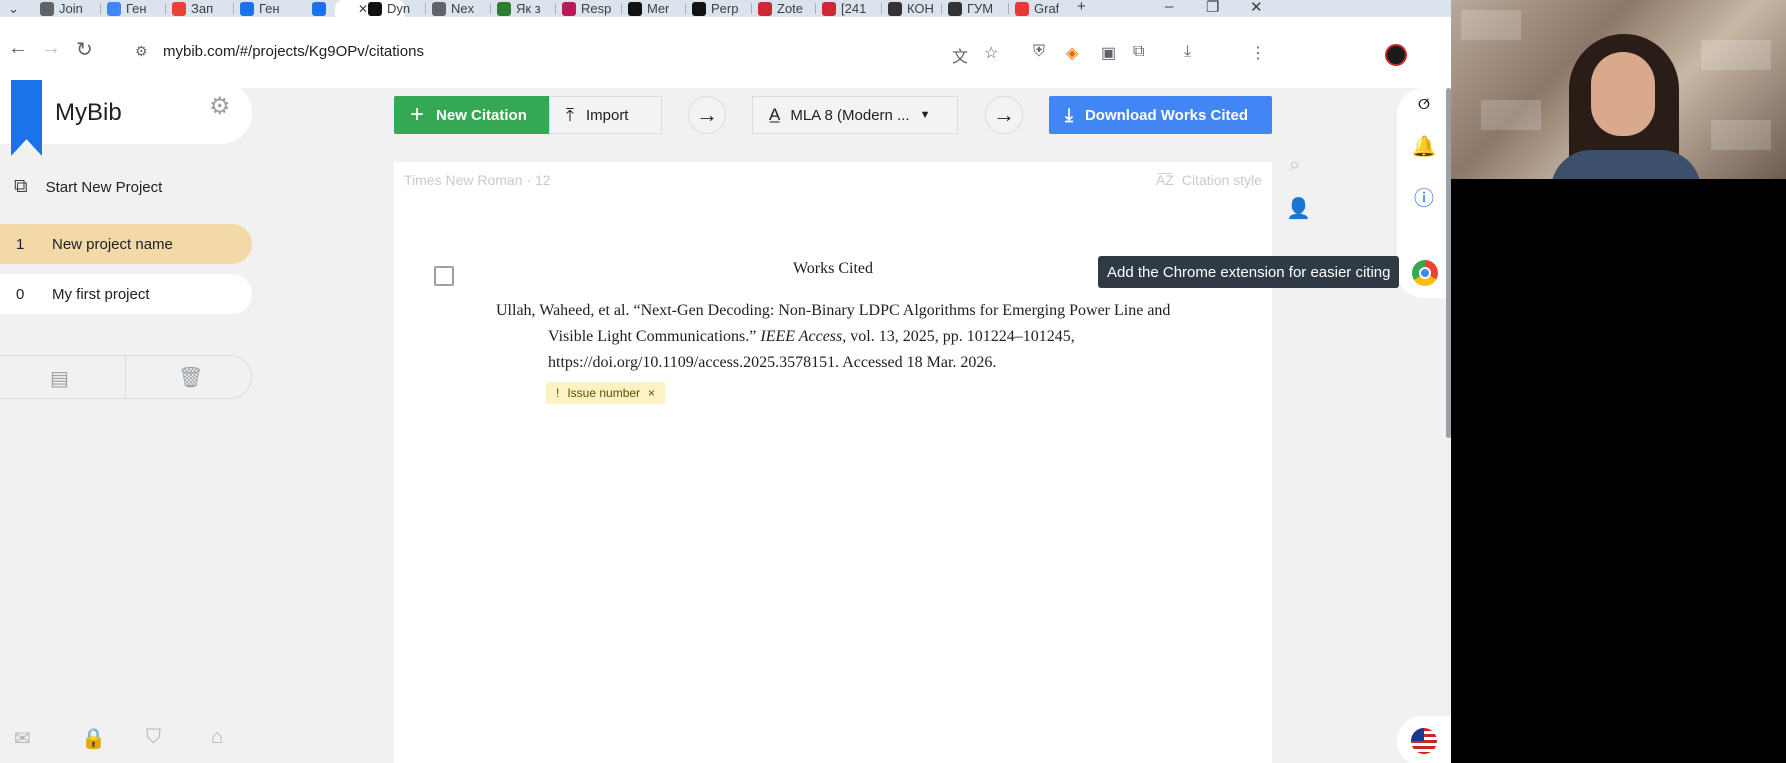  What do you see at coordinates (21, 186) in the screenshot?
I see `add-project-icon: ⧉` at bounding box center [21, 186].